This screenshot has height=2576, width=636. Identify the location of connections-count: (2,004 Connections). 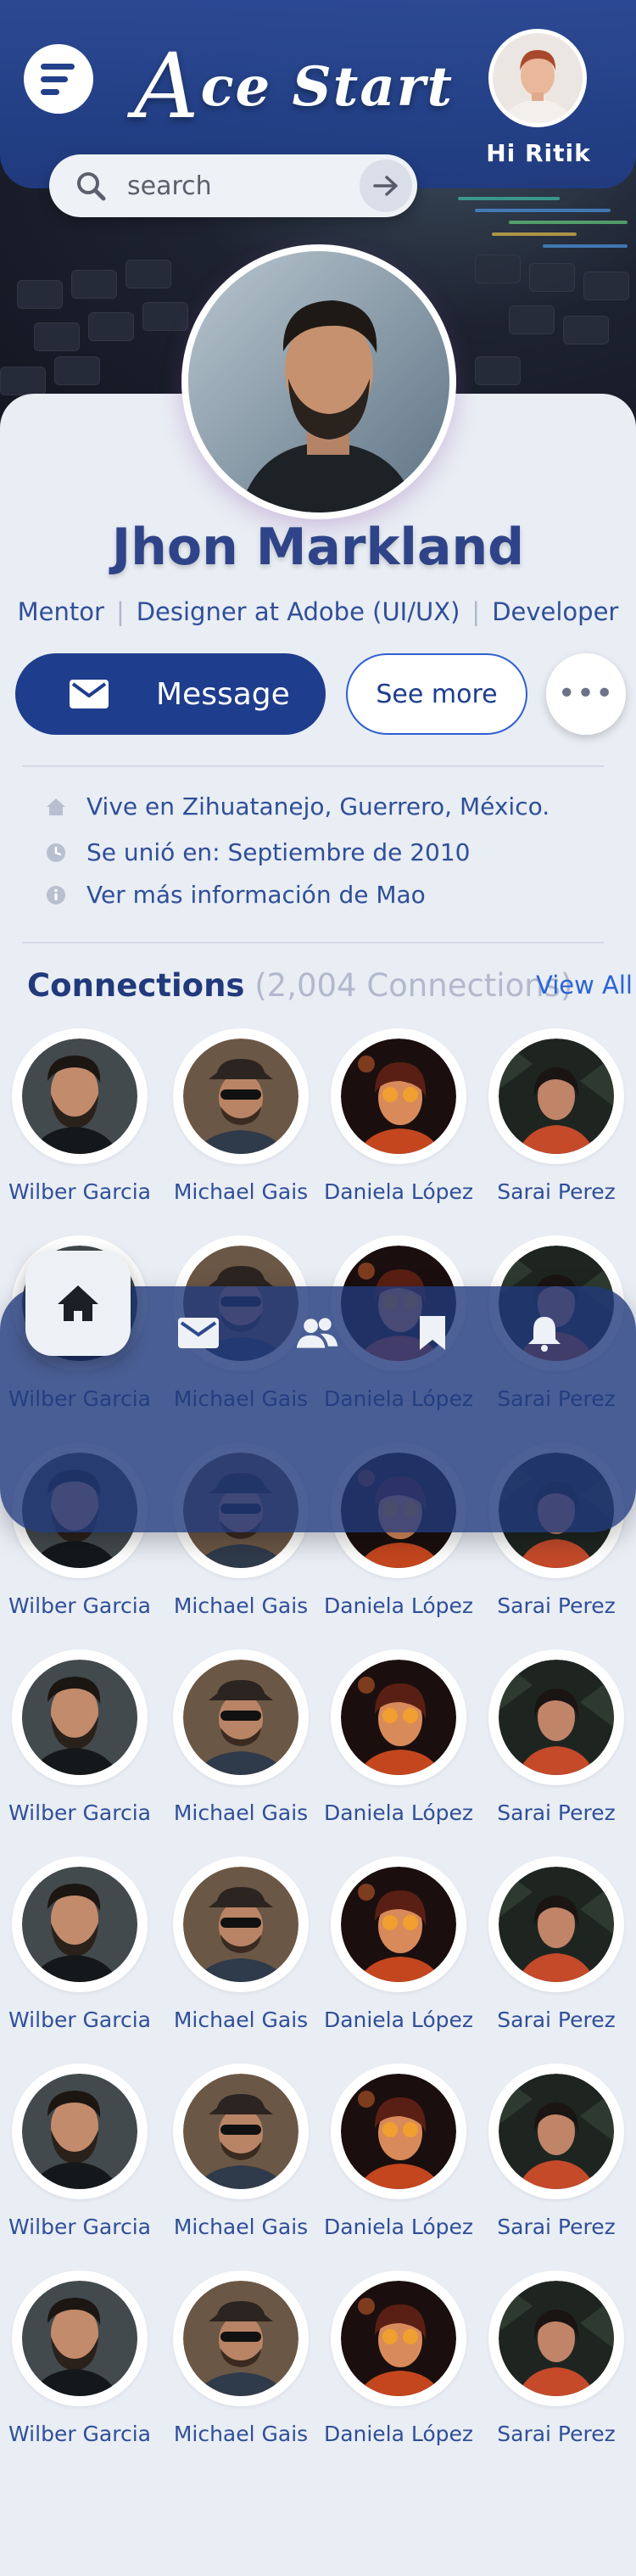
(413, 985).